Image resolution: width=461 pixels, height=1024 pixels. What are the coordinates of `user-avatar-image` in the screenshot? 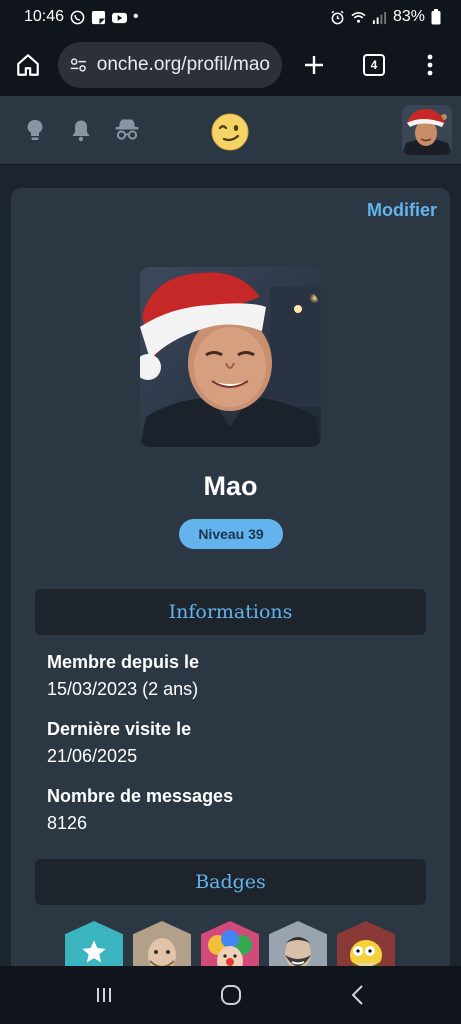 It's located at (427, 130).